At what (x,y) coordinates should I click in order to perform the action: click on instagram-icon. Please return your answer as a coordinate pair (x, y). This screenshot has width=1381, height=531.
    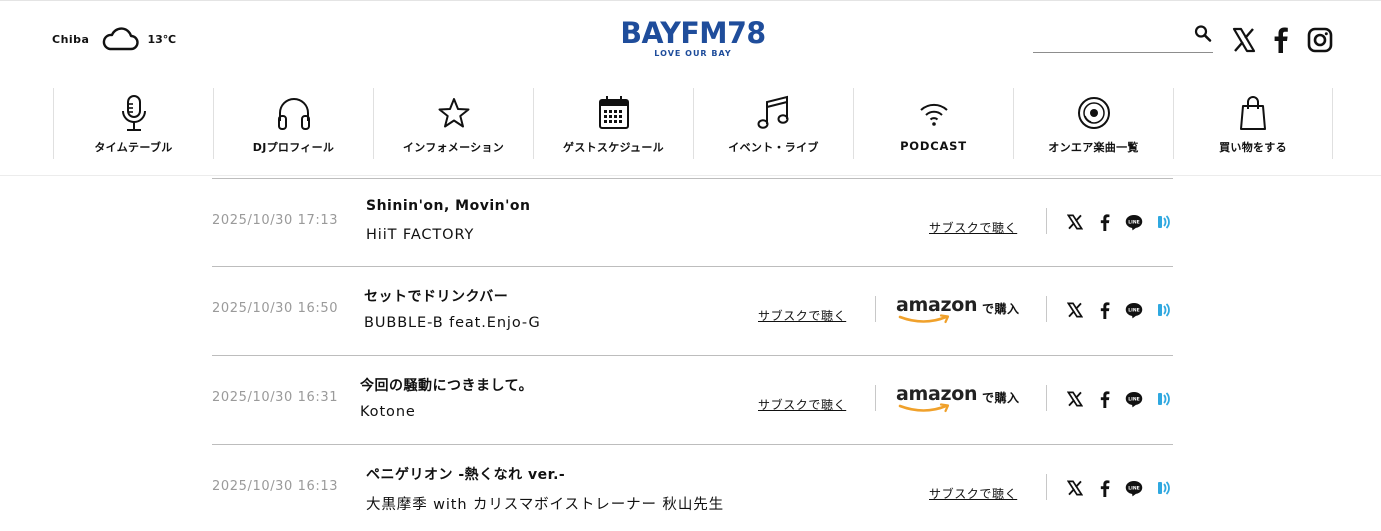
    Looking at the image, I should click on (1320, 40).